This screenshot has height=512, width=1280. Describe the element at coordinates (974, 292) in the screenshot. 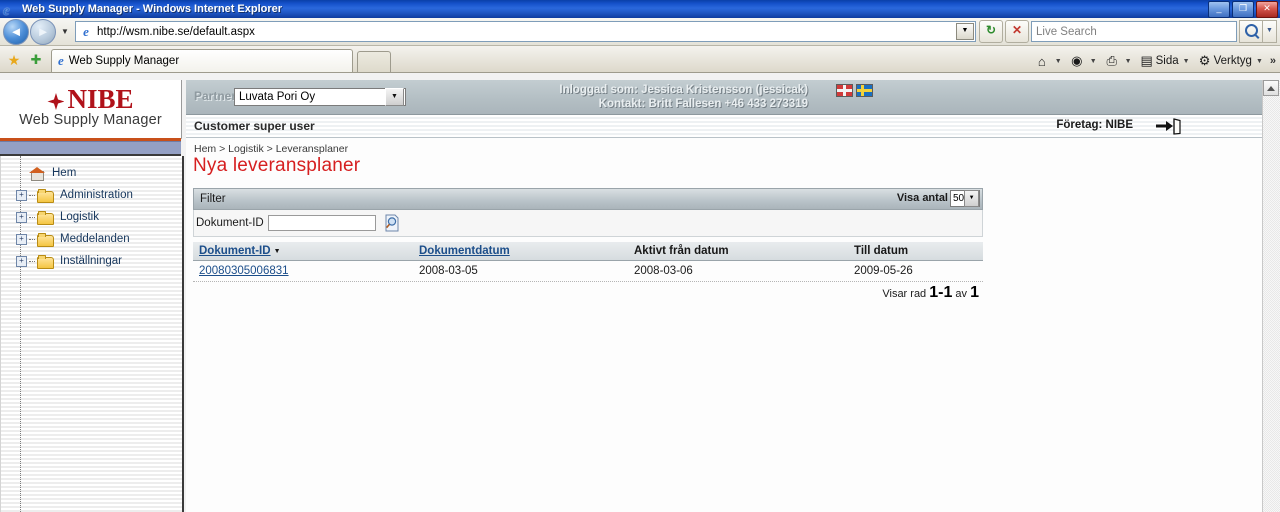

I see `row-count-total: 1` at that location.